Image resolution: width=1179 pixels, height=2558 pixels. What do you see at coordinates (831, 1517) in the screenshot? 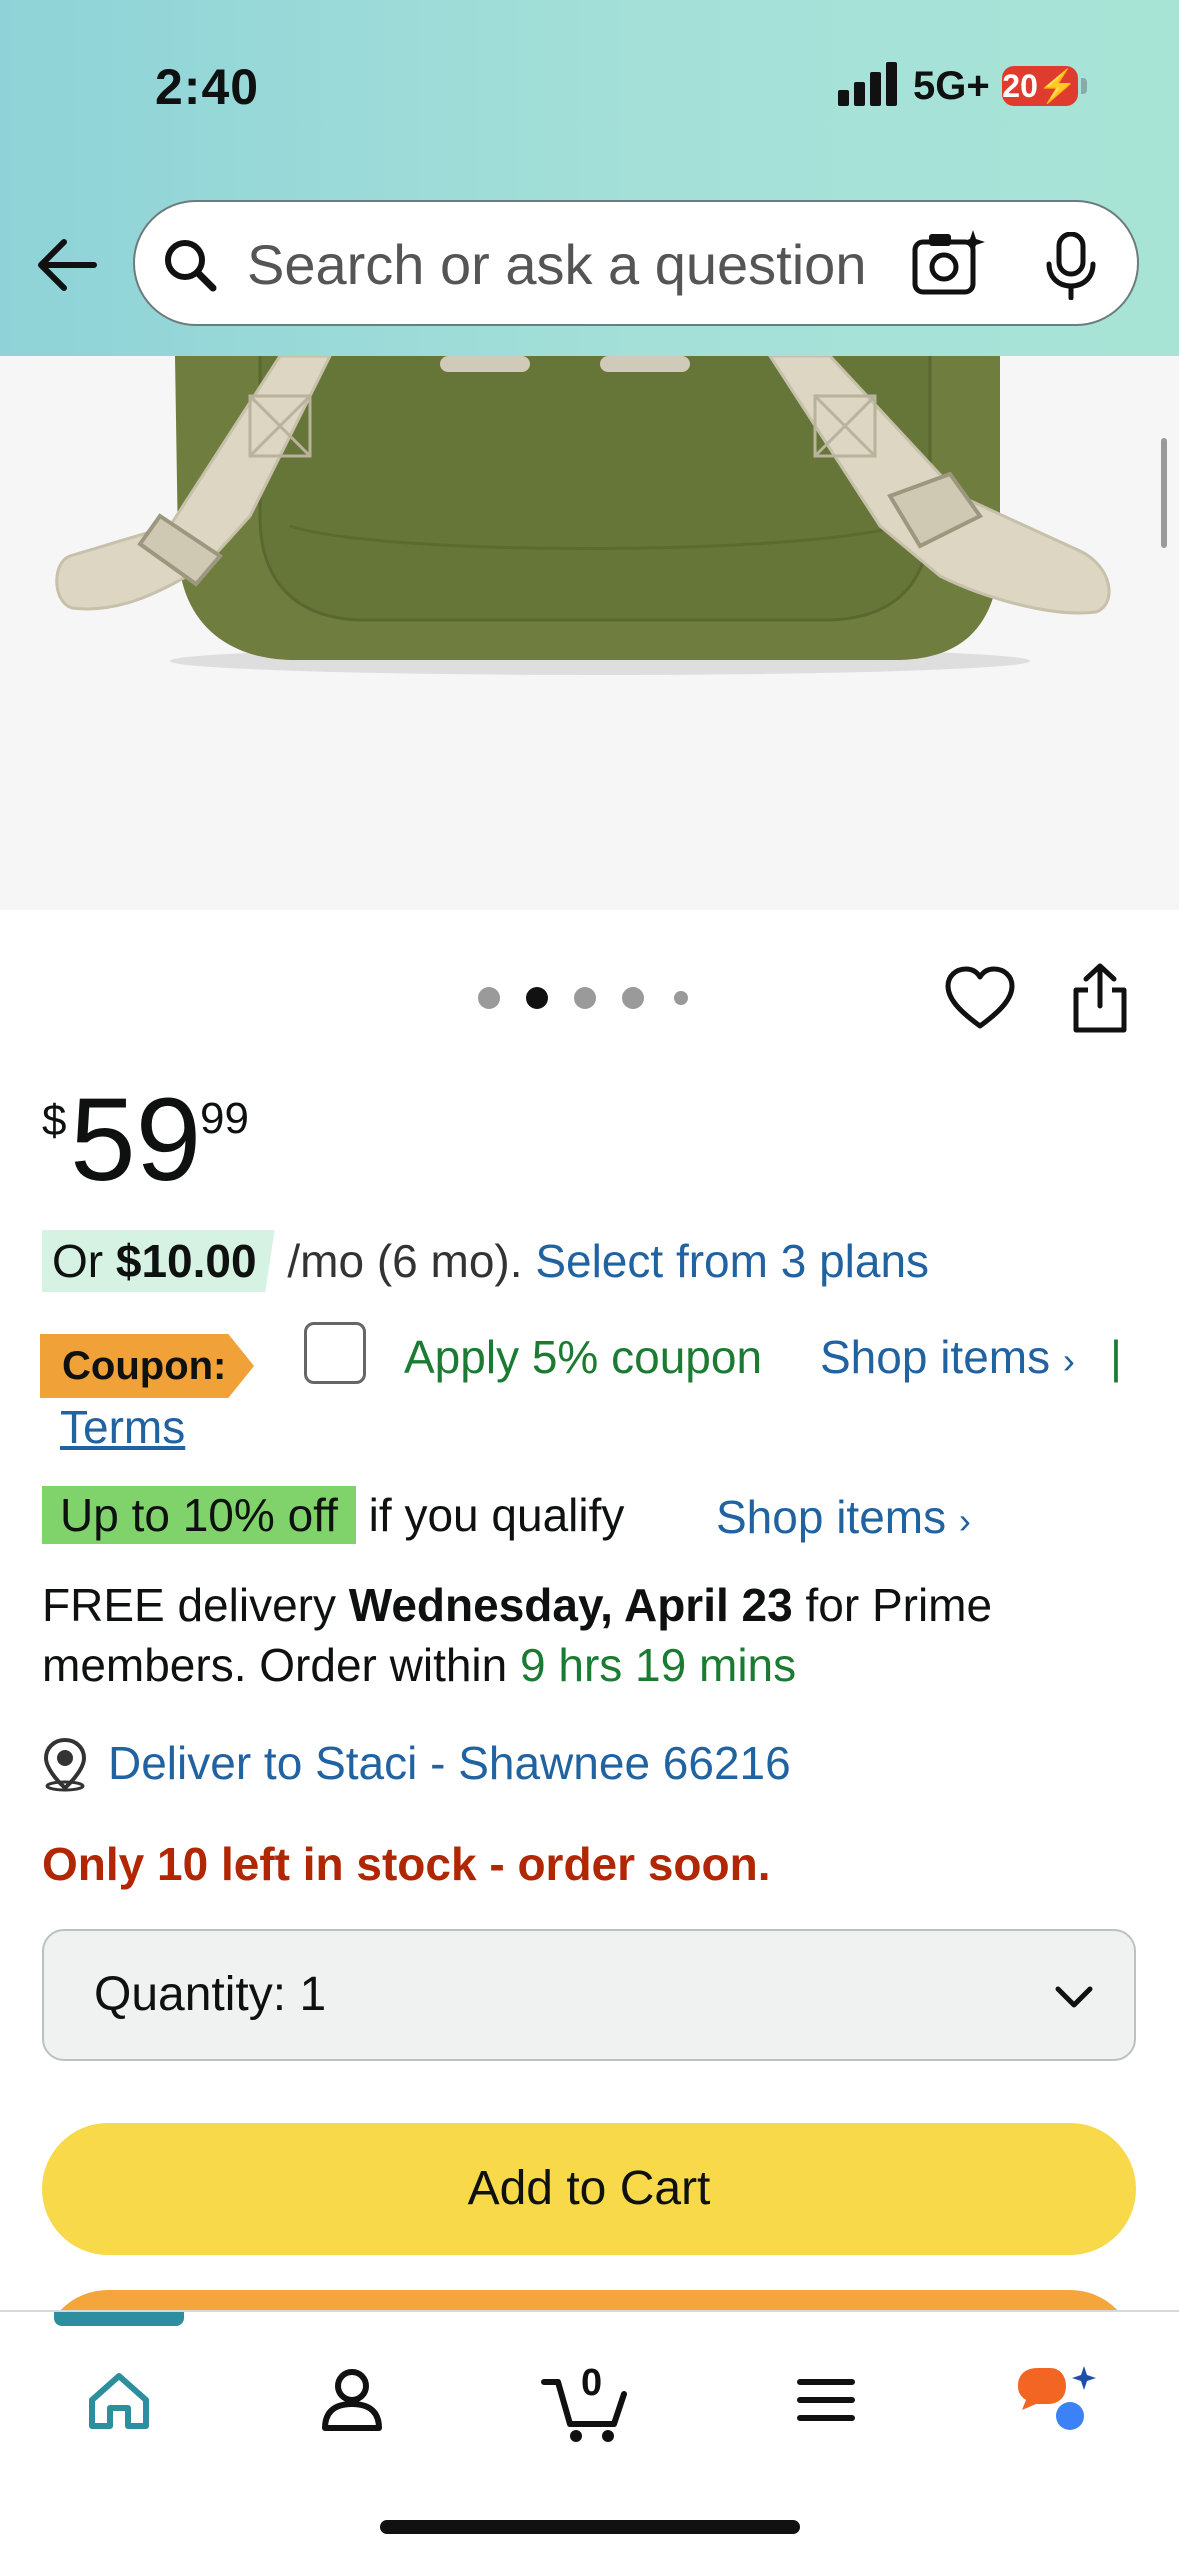
I see `deal-shop-items-label: Shop items` at bounding box center [831, 1517].